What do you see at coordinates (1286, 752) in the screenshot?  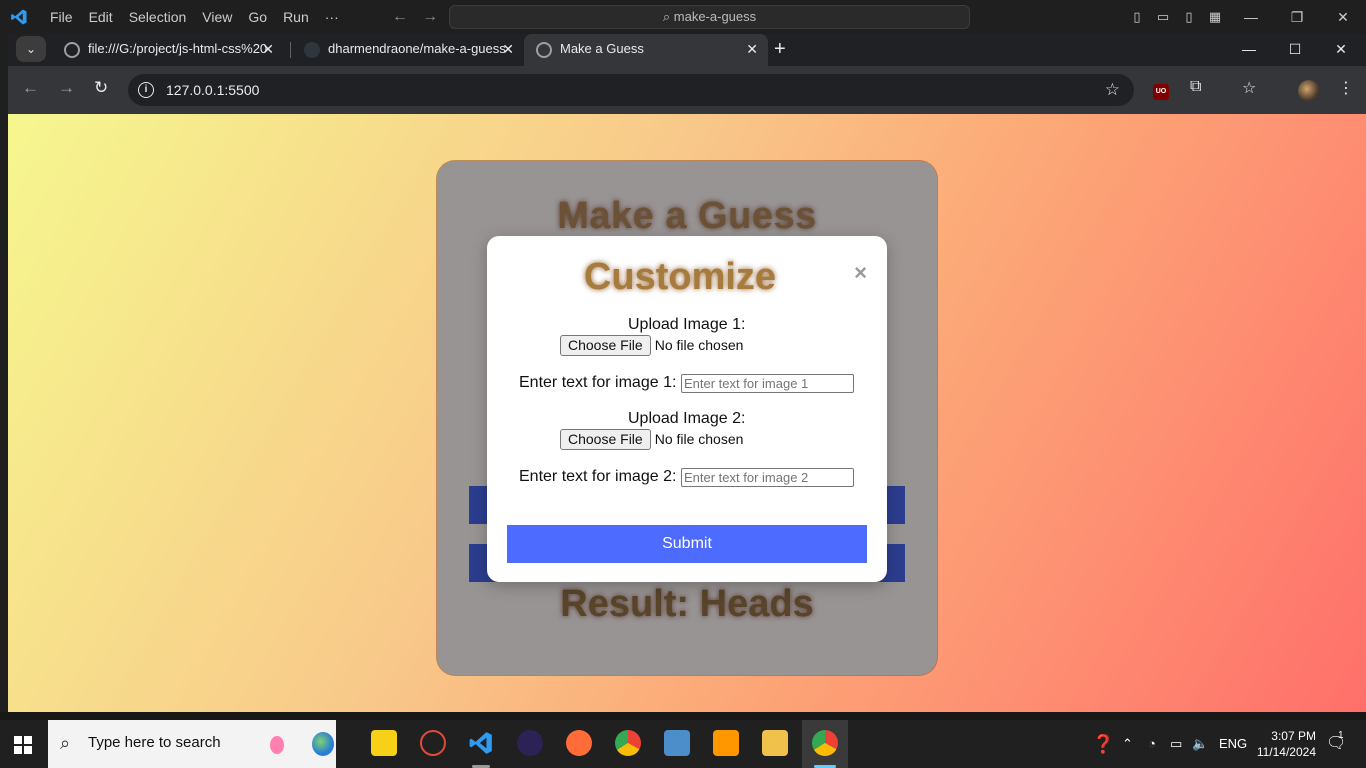 I see `clock-date: 11/14/2024` at bounding box center [1286, 752].